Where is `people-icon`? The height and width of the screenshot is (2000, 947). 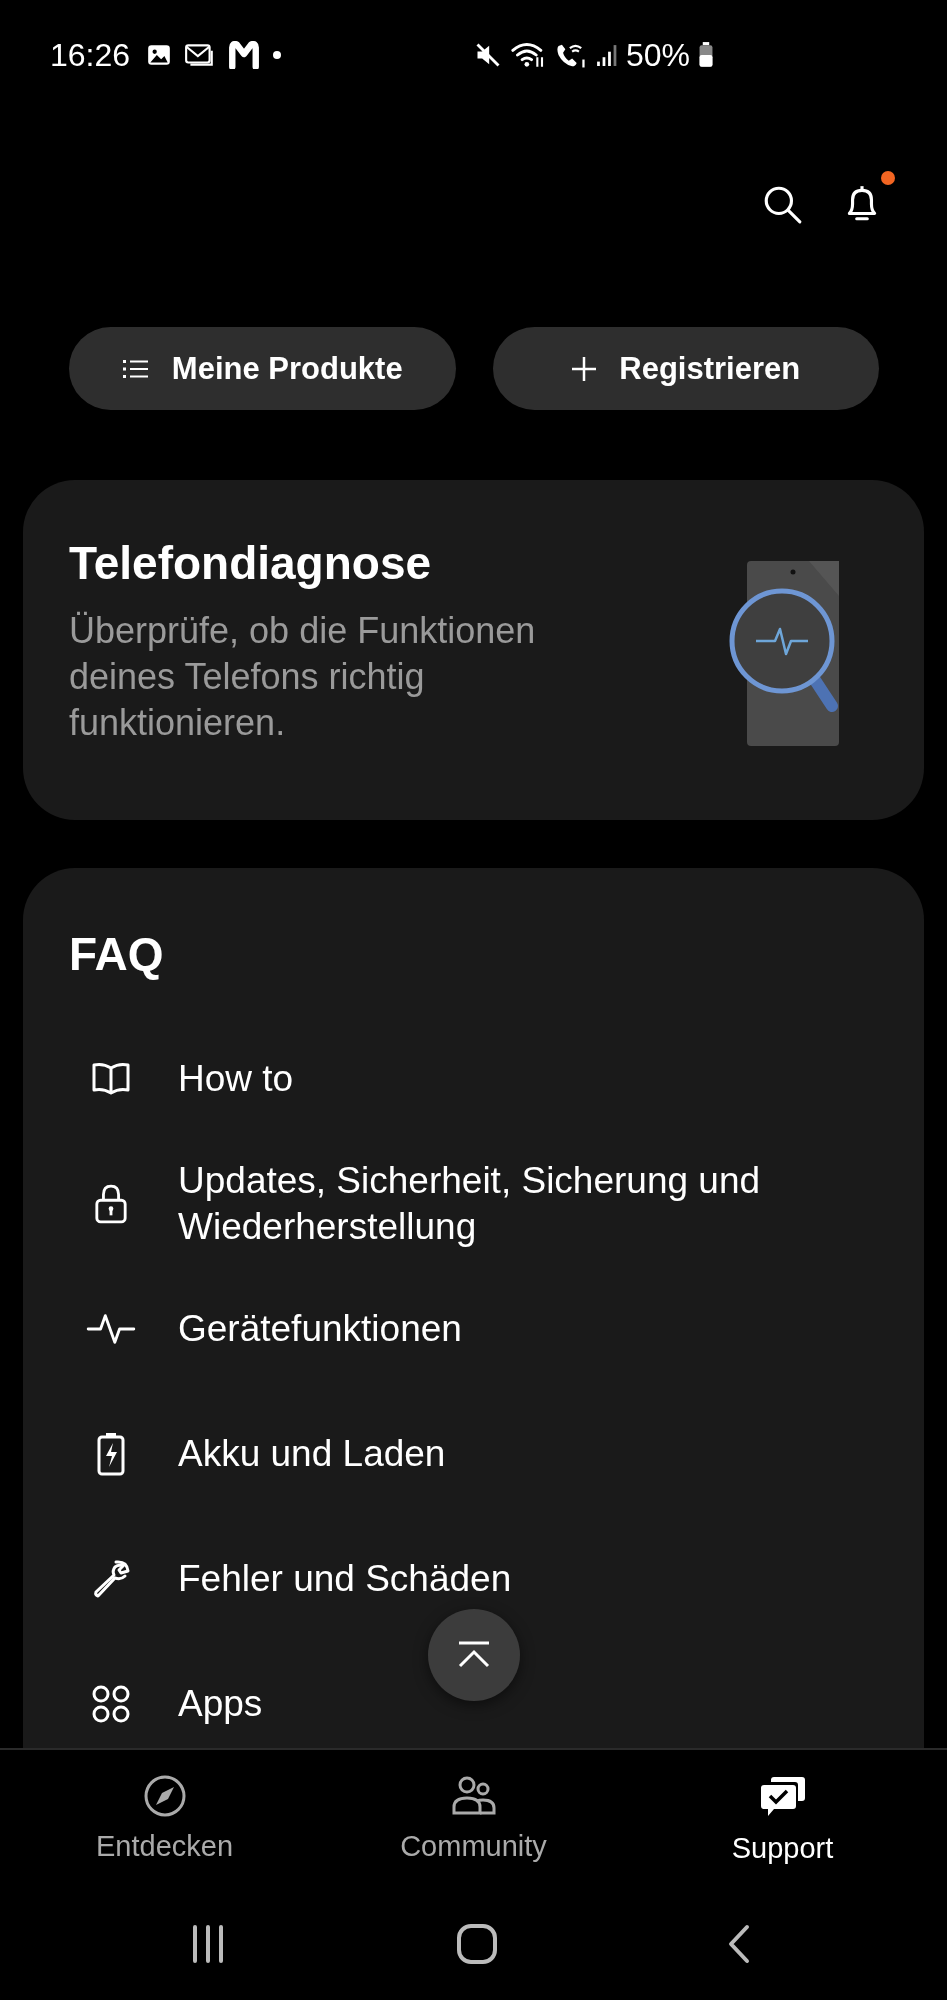
people-icon is located at coordinates (473, 1796).